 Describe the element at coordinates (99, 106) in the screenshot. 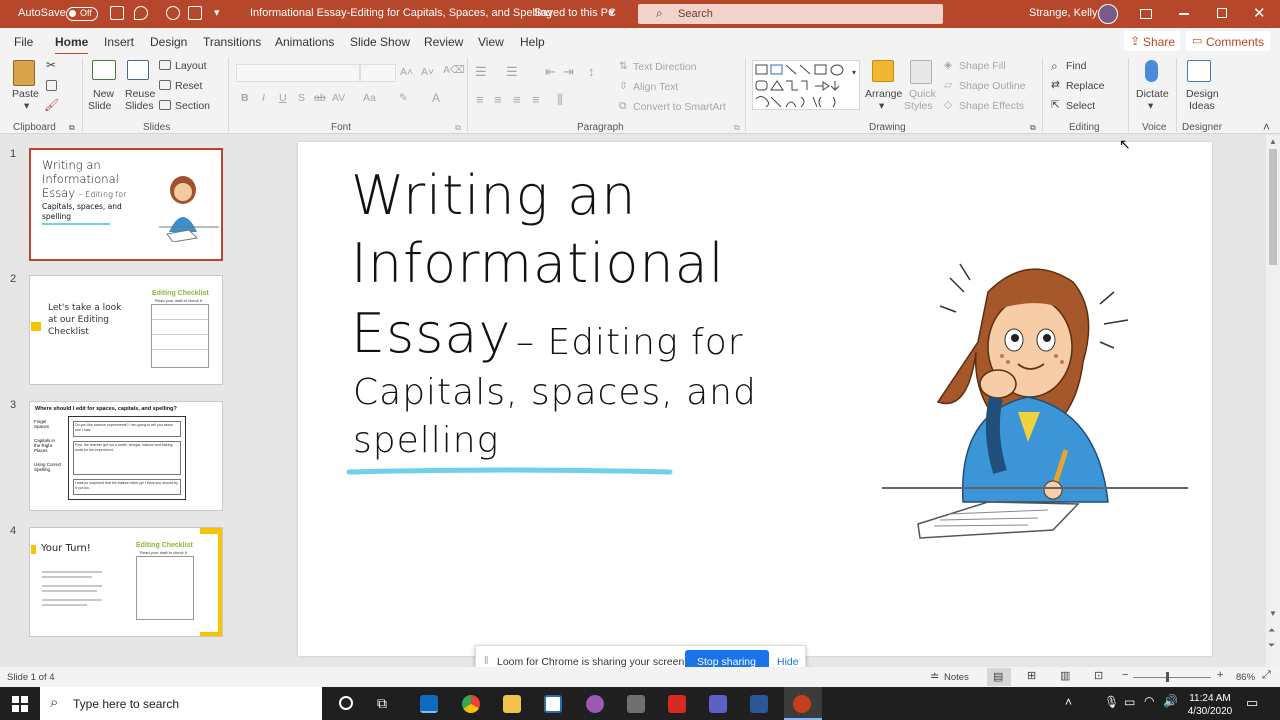

I see `new-slide-label-2: Slide` at that location.